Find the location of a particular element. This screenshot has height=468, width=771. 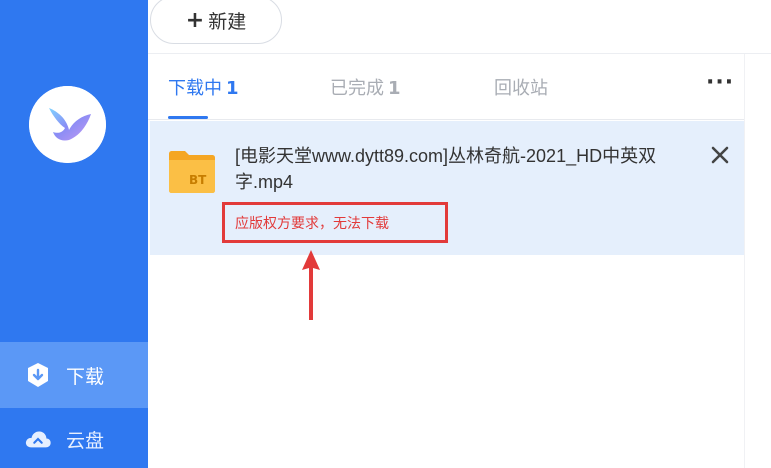

tab-downloading: 下载中 1 is located at coordinates (203, 87).